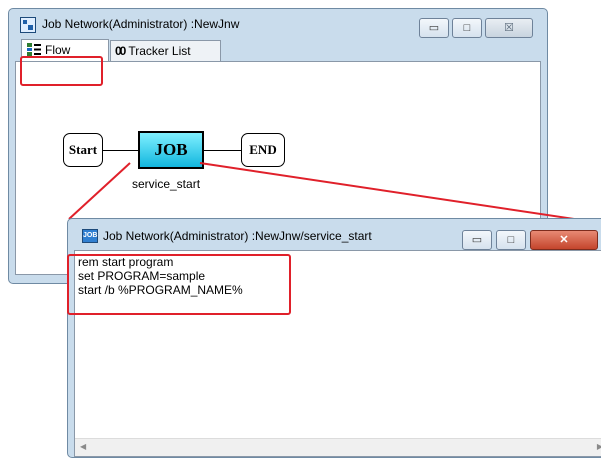 The width and height of the screenshot is (601, 458). I want to click on horizontal-scrollbar: ◀ ▶, so click(338, 447).